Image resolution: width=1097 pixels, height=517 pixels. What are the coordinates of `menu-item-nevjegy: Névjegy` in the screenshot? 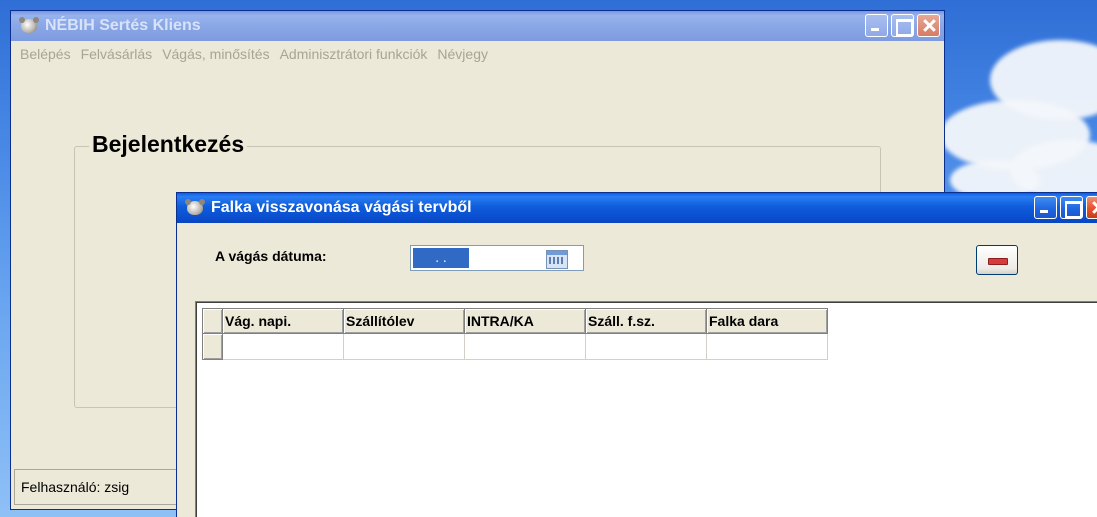 It's located at (462, 54).